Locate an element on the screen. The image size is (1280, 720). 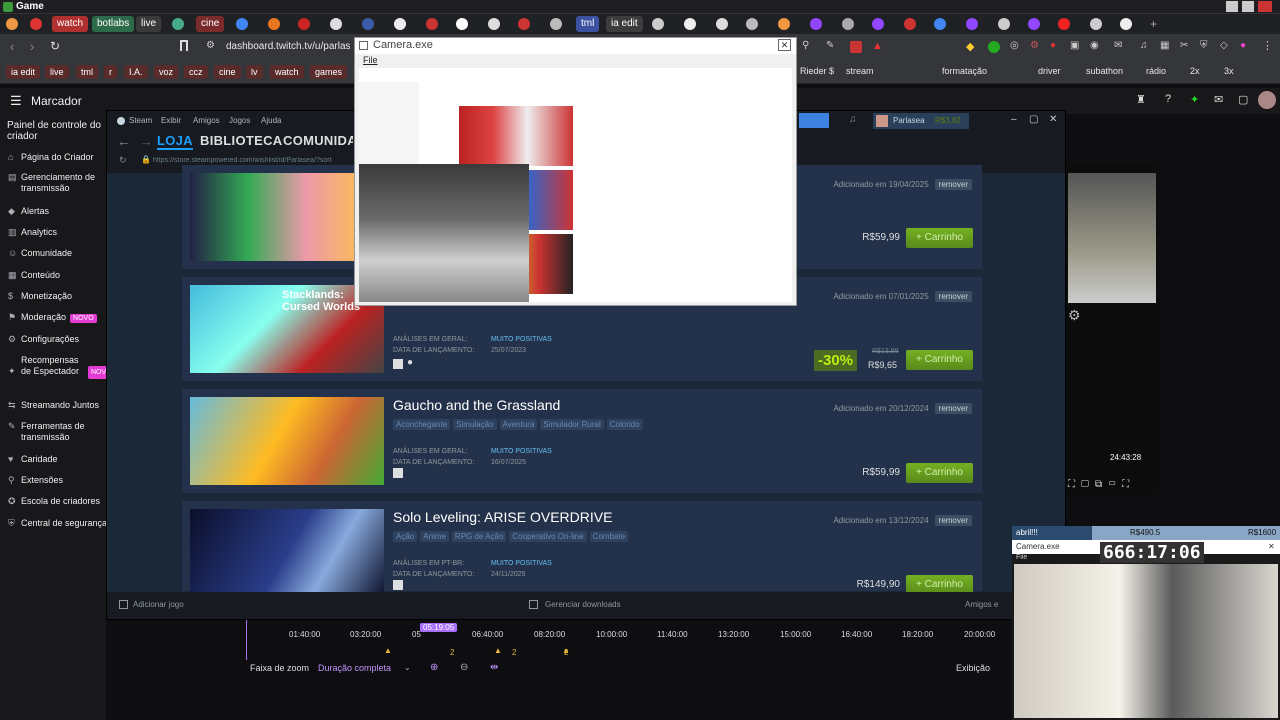
tag: Aconchegante is located at coordinates (422, 424).